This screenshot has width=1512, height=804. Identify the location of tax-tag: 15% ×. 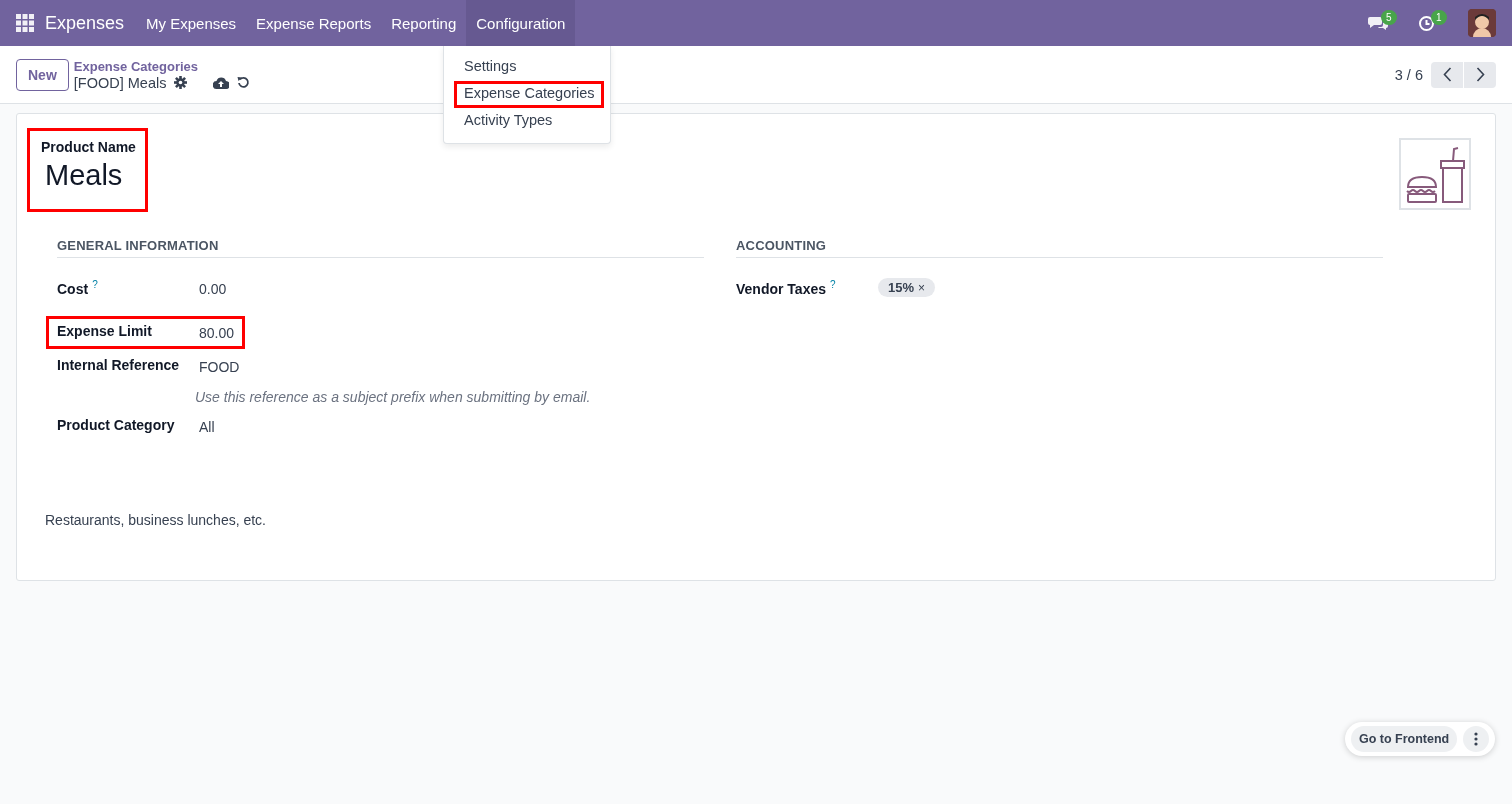
(907, 287).